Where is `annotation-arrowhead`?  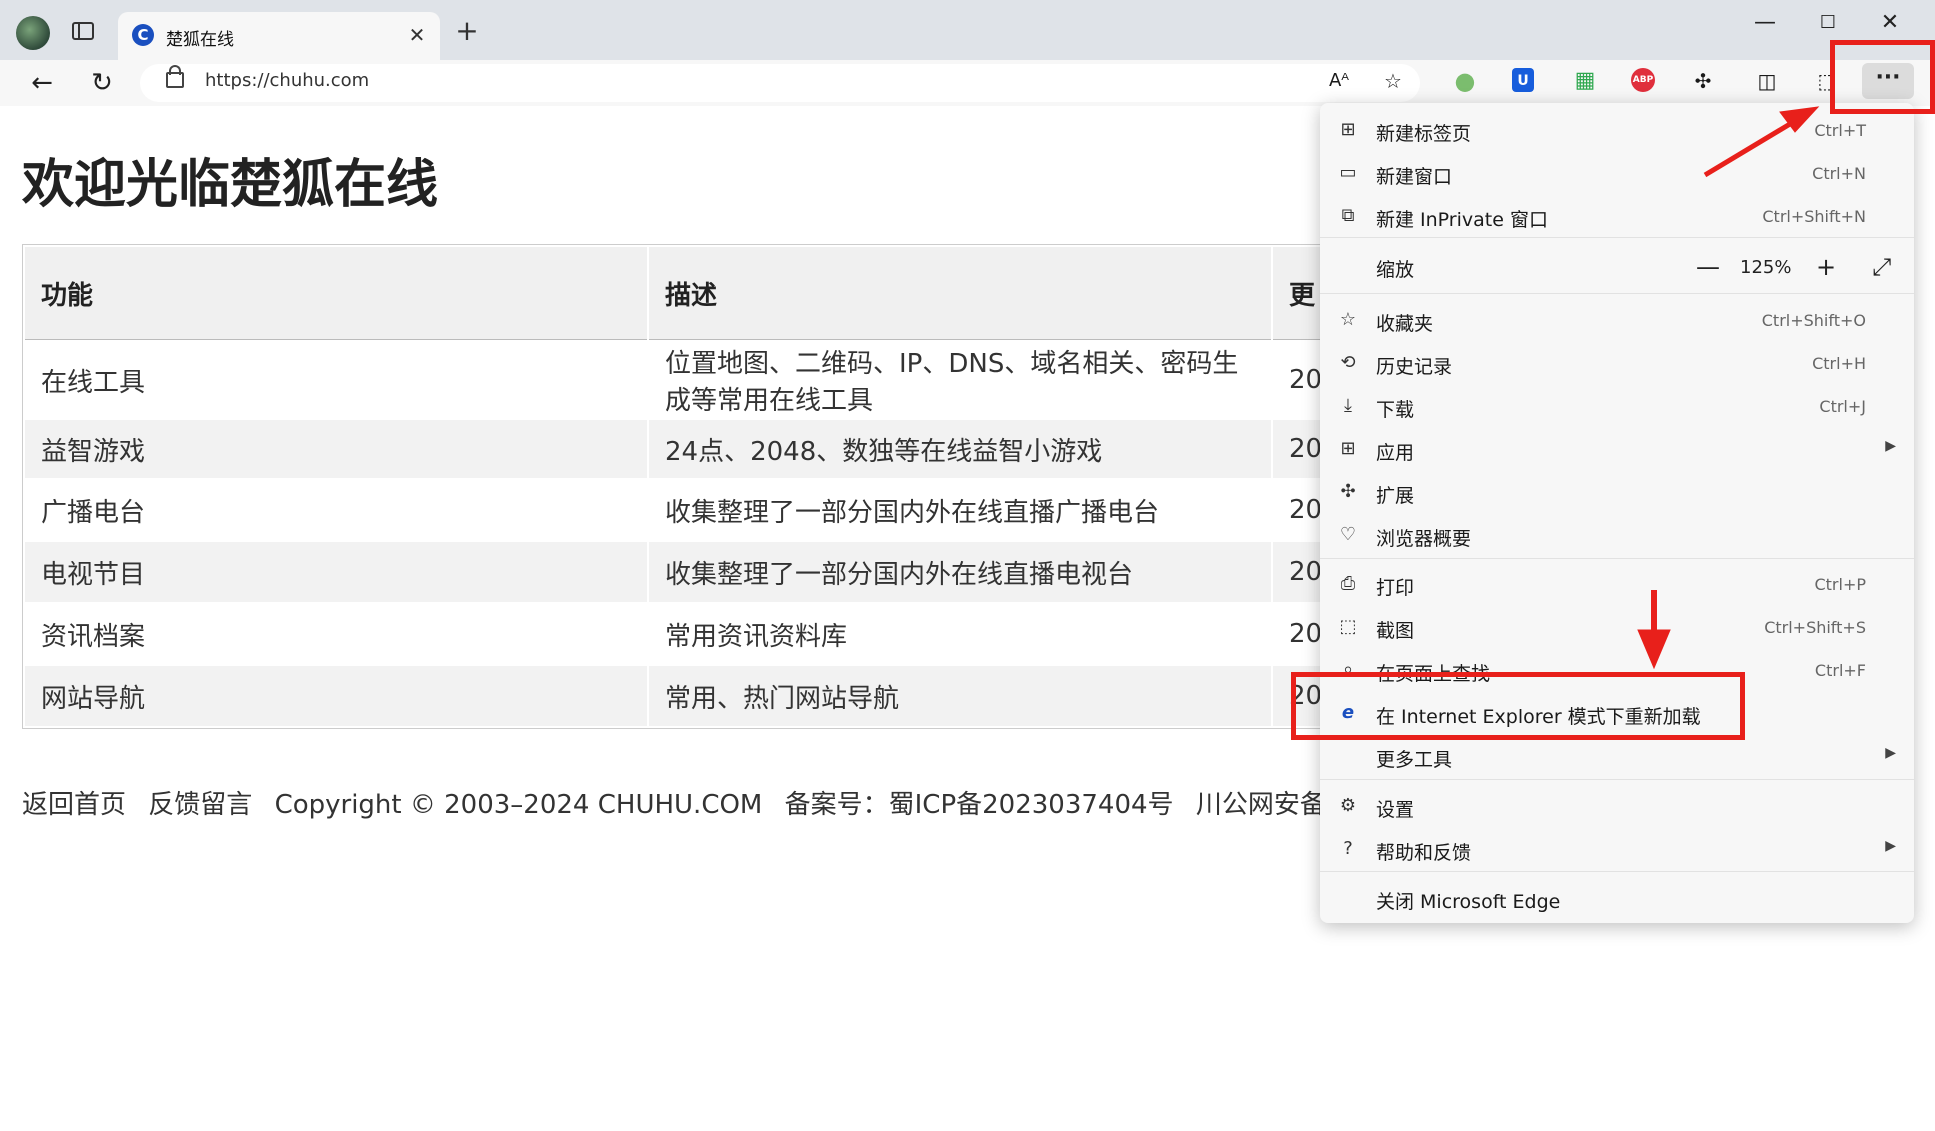 annotation-arrowhead is located at coordinates (1654, 649).